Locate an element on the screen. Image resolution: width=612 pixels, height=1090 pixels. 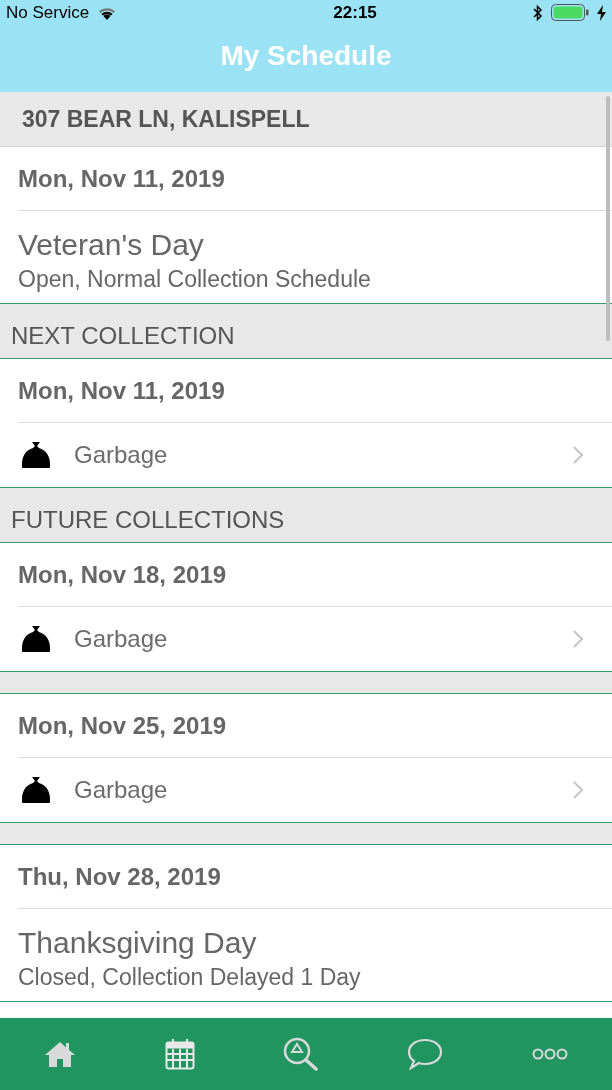
calendar-tab-icon is located at coordinates (179, 1054).